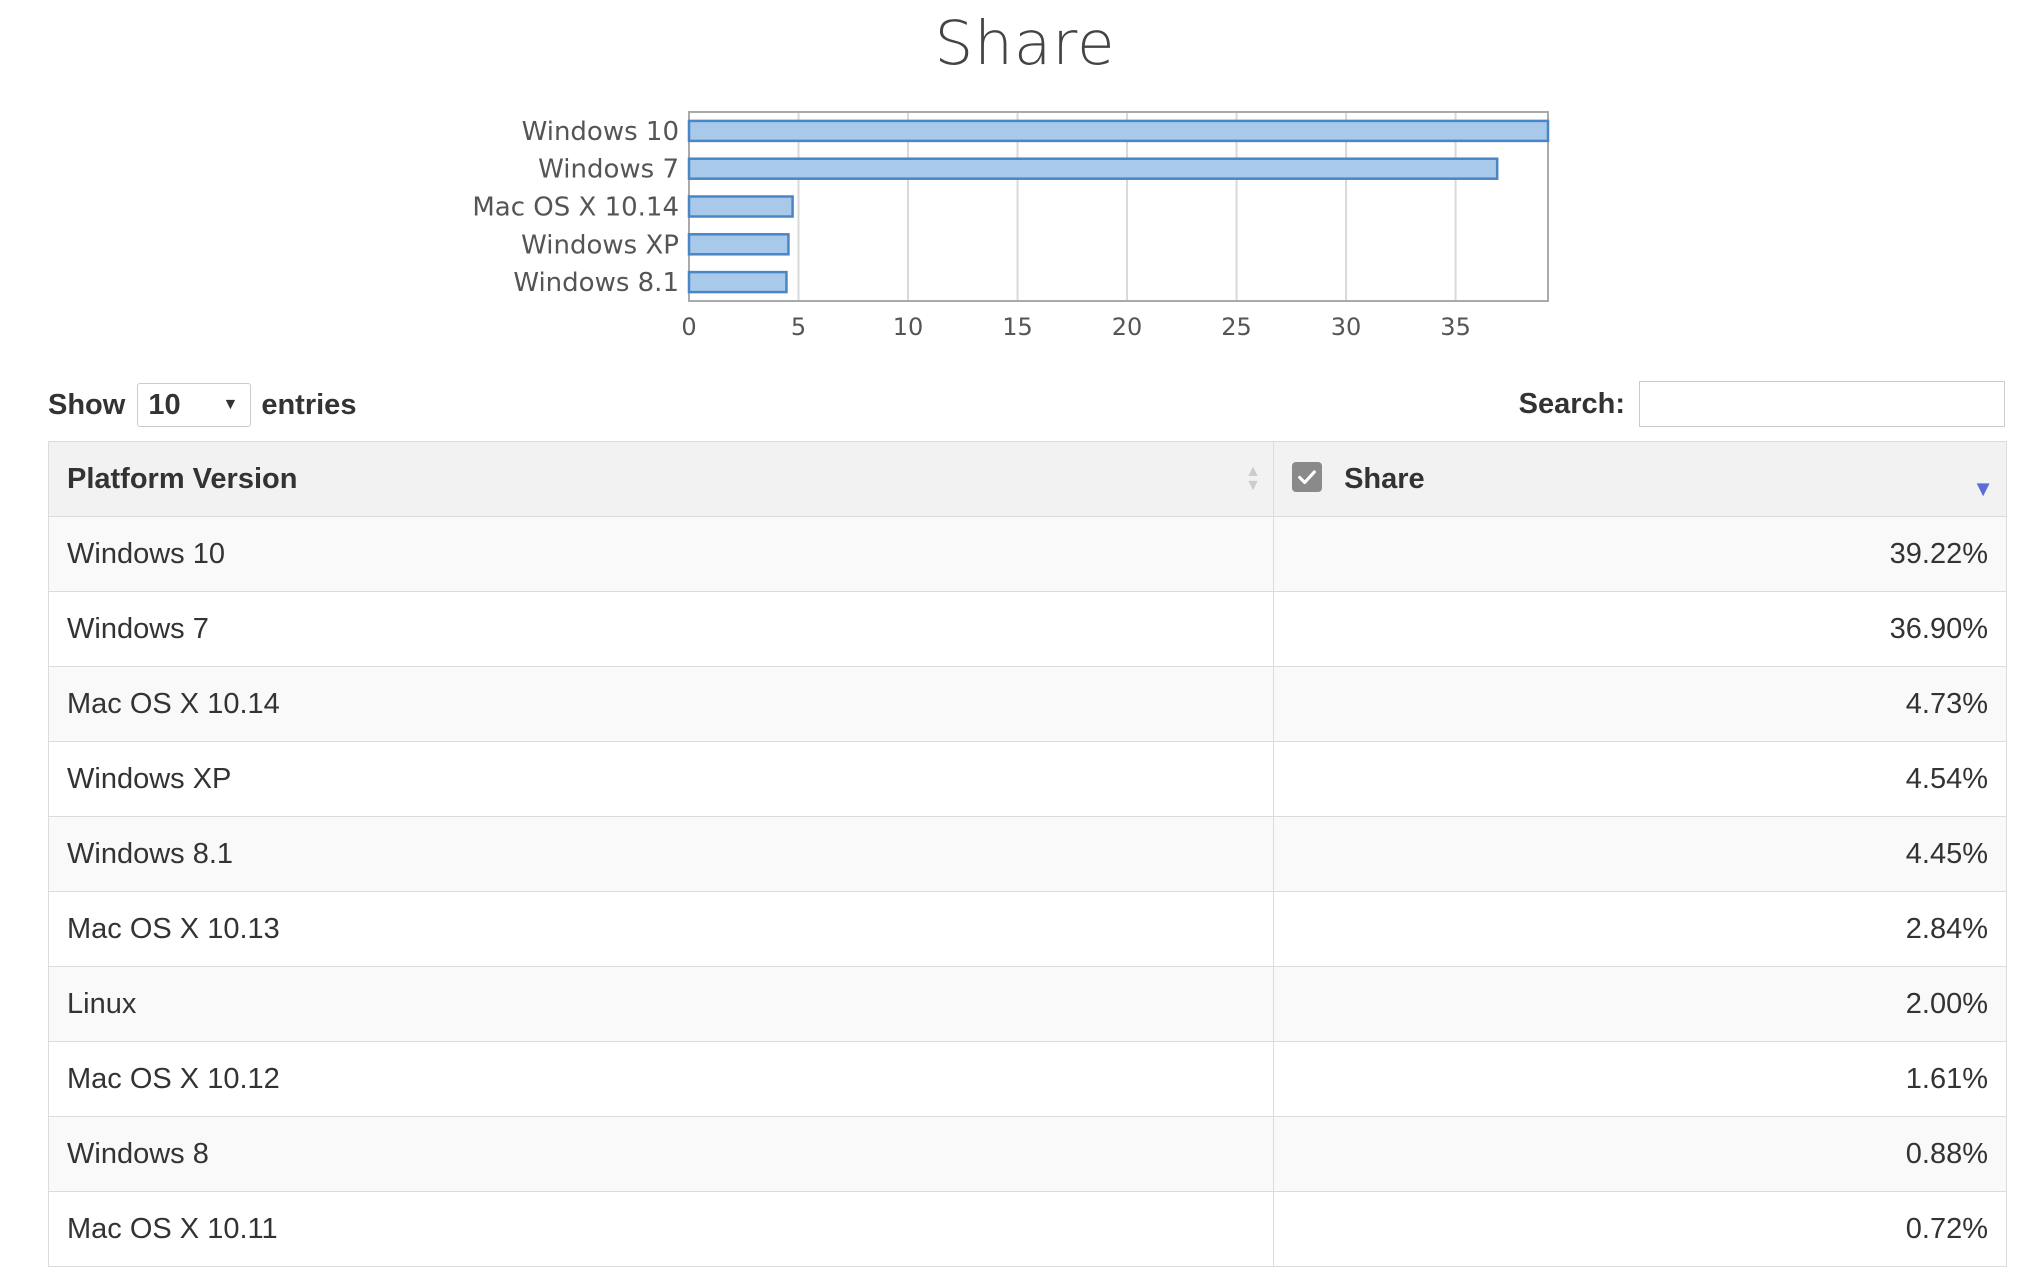  What do you see at coordinates (1640, 929) in the screenshot?
I see `share-cell: 2.84%` at bounding box center [1640, 929].